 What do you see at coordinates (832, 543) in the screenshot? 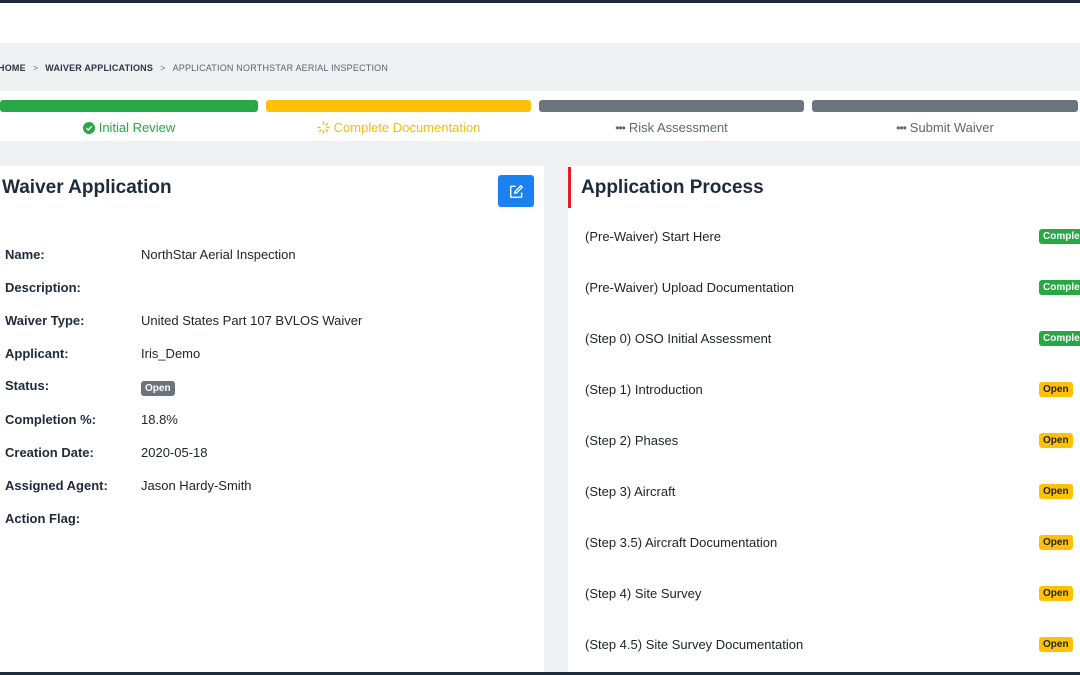
I see `process-item: (Step 3.5) Aircraft Documentation Open` at bounding box center [832, 543].